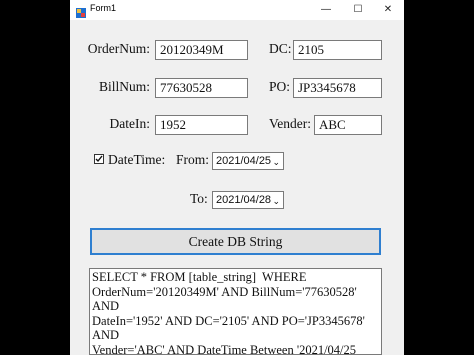 Image resolution: width=474 pixels, height=355 pixels. Describe the element at coordinates (129, 123) in the screenshot. I see `datein-label: DateIn:` at that location.